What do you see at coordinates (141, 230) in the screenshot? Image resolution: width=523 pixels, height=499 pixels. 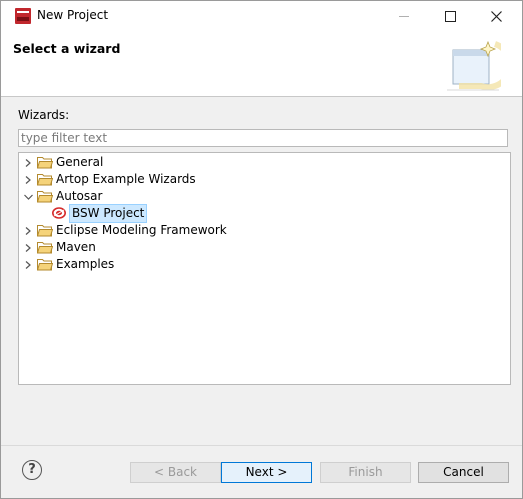 I see `tree-item-label: Eclipse Modeling Framework` at bounding box center [141, 230].